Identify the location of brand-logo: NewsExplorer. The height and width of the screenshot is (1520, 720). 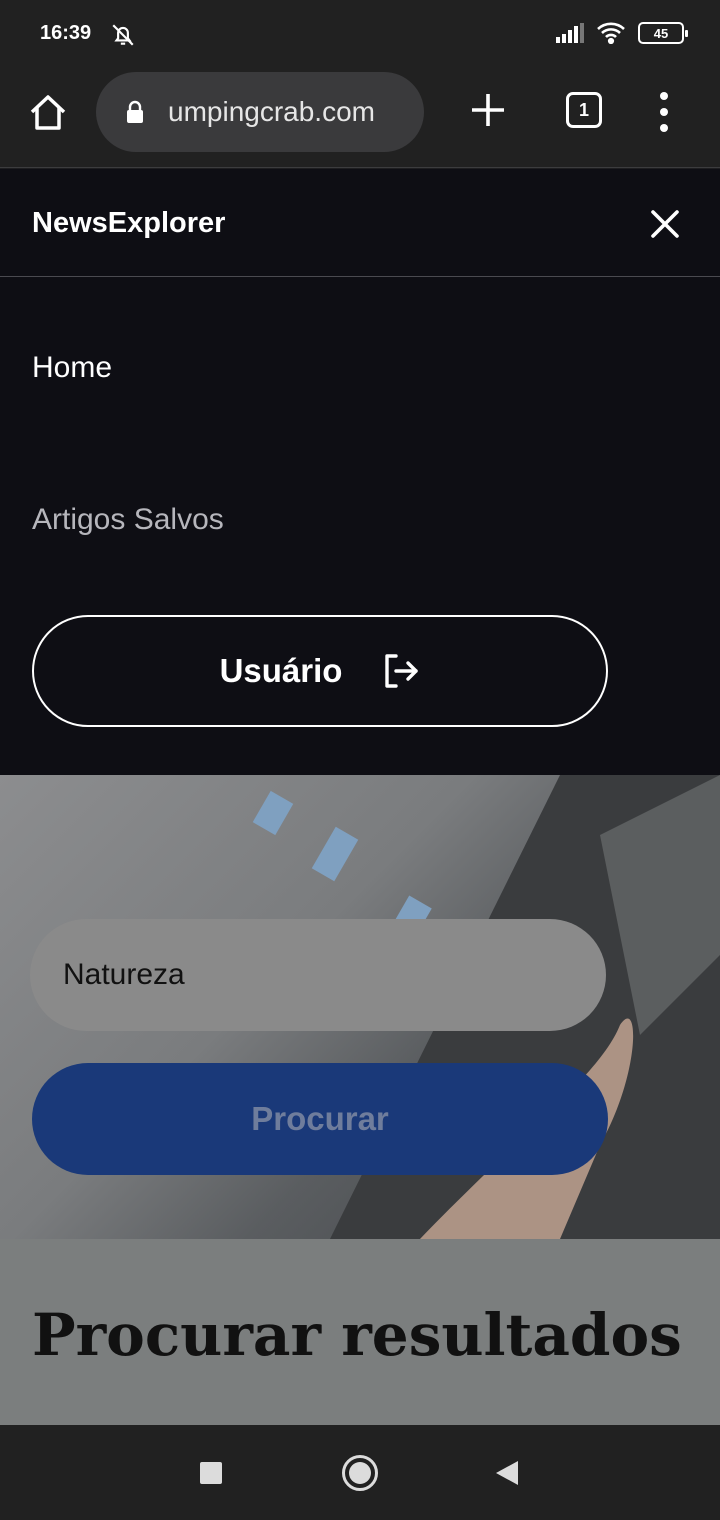
(128, 223).